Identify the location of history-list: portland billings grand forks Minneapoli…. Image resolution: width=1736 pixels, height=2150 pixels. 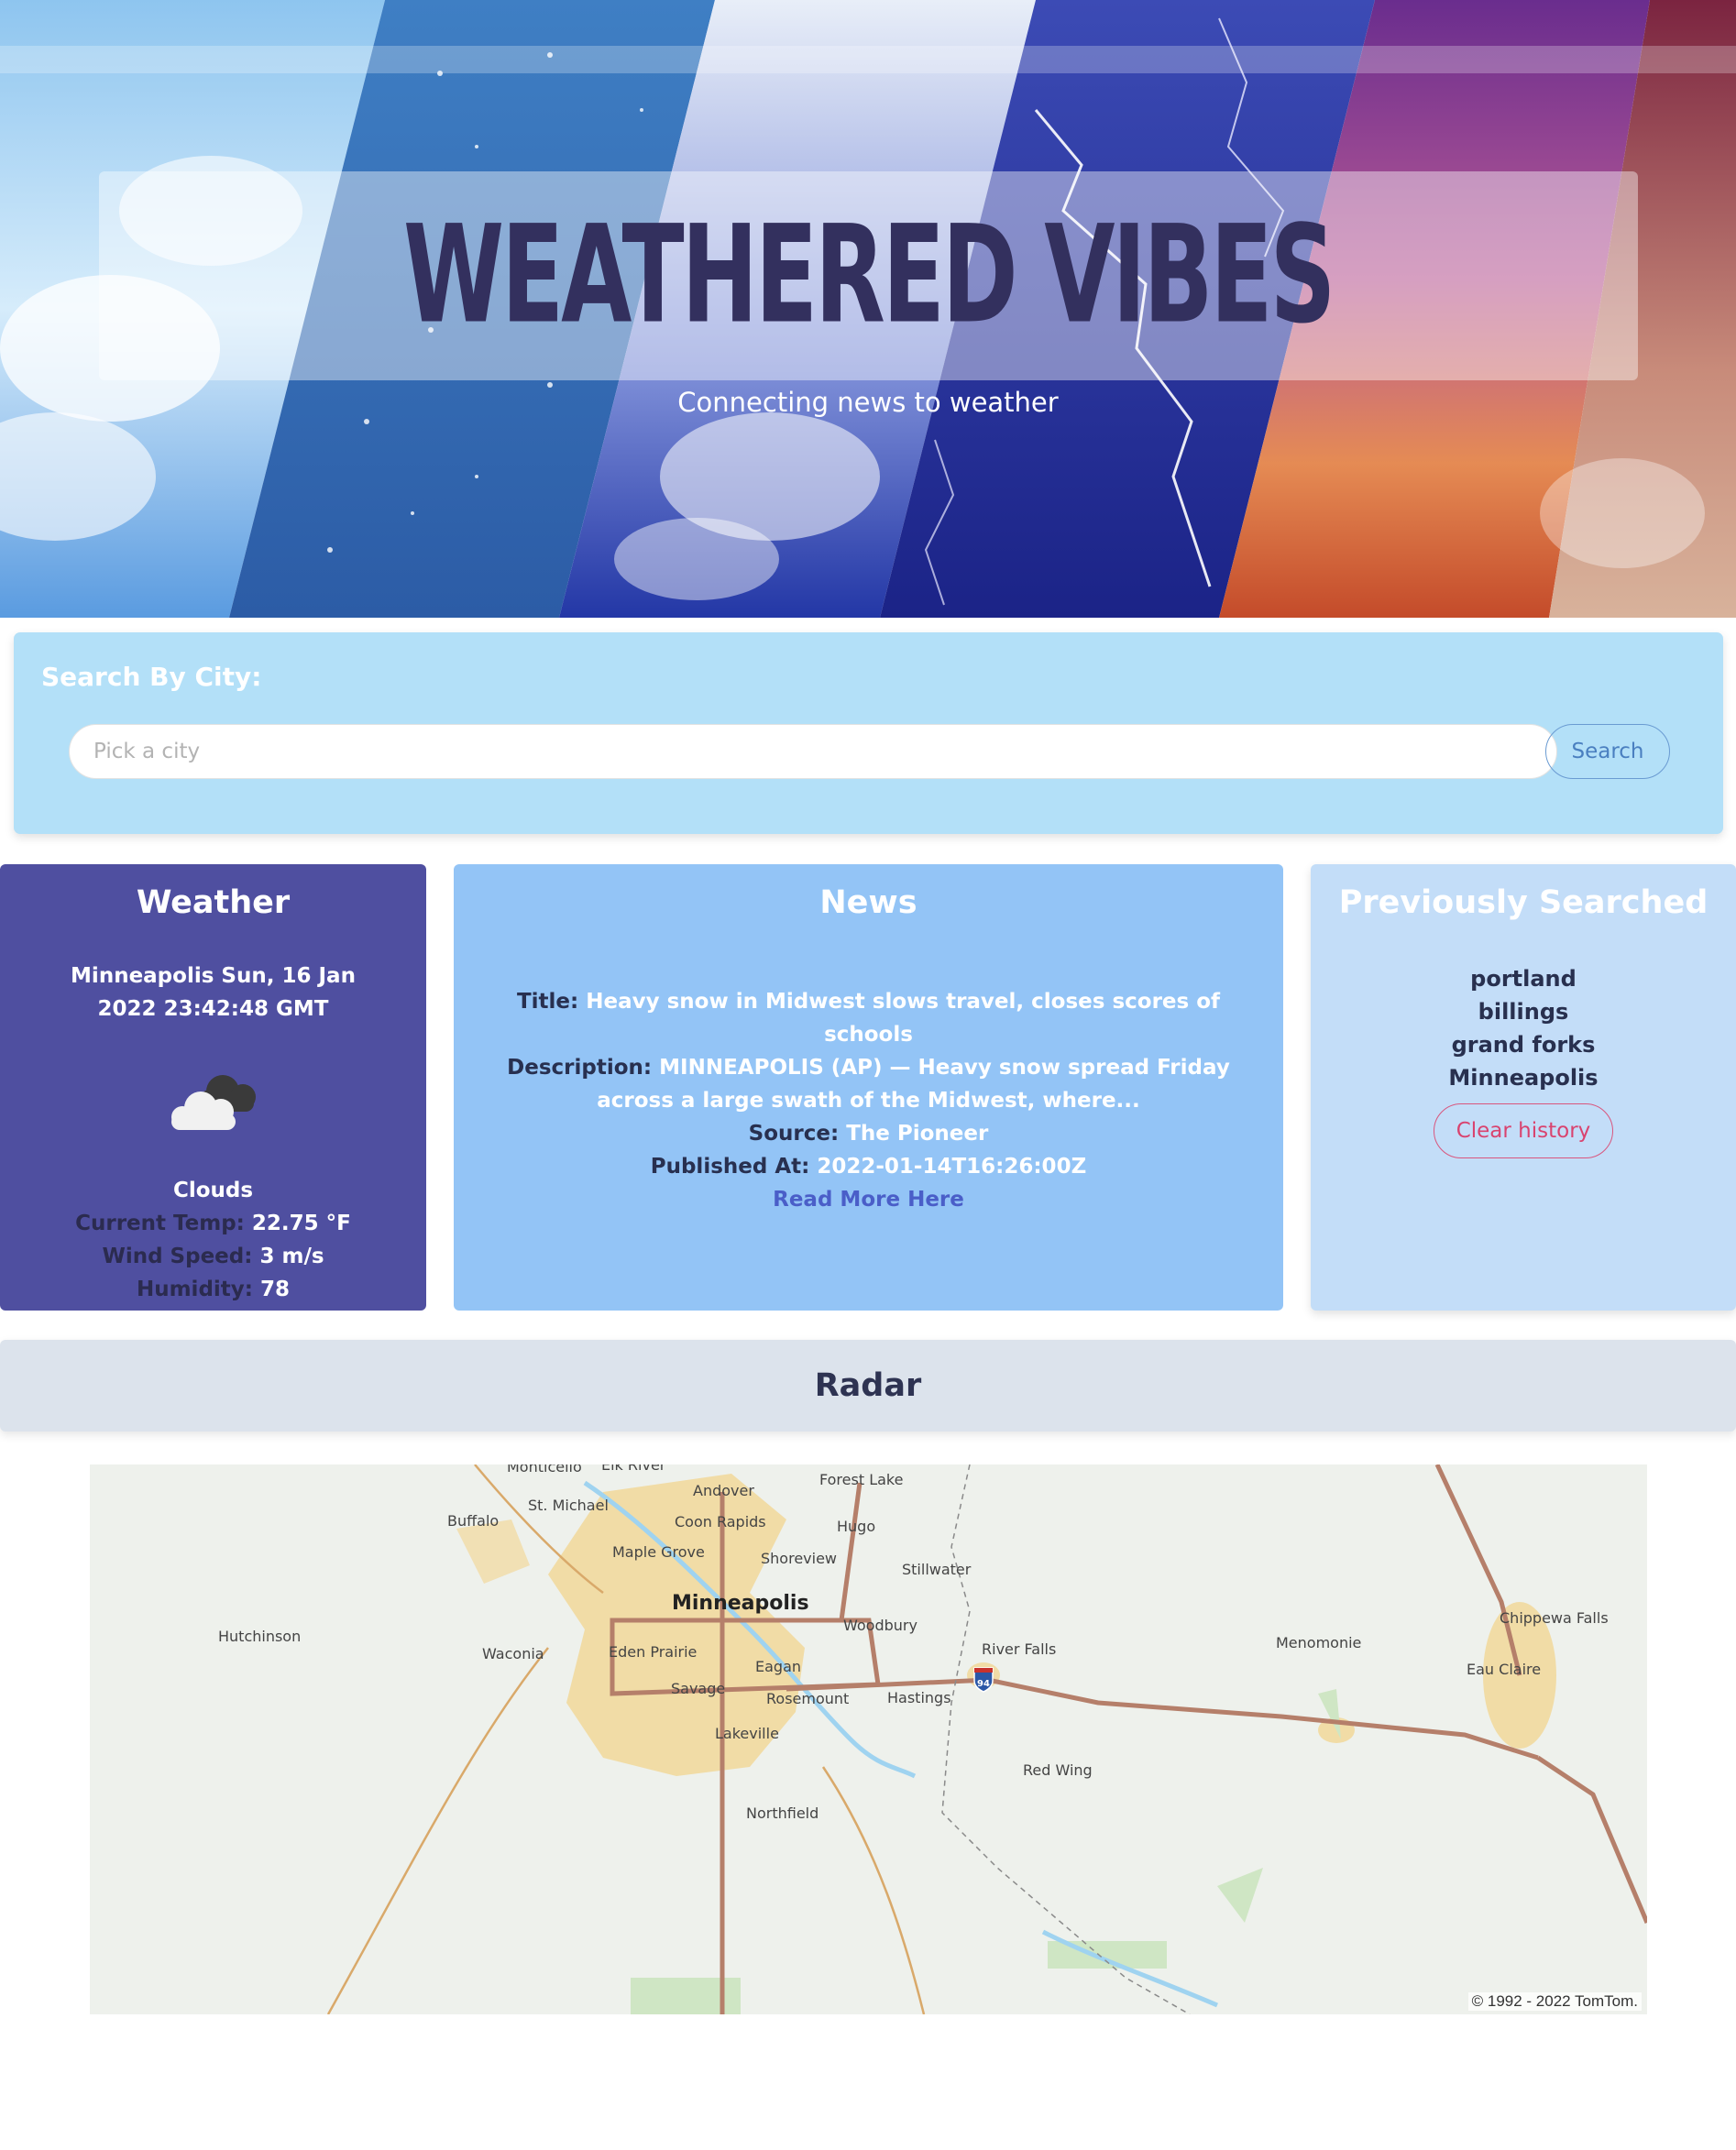
(1524, 1028).